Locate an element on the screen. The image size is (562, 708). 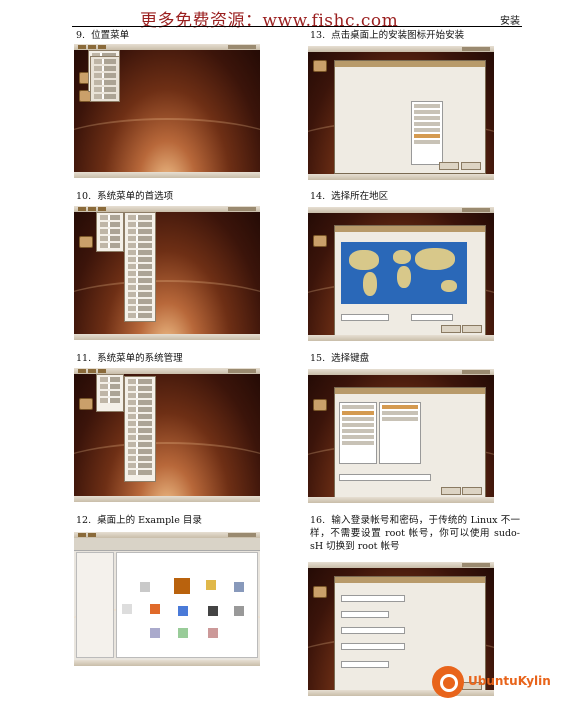
step-number: 11. is located at coordinates (84, 358).